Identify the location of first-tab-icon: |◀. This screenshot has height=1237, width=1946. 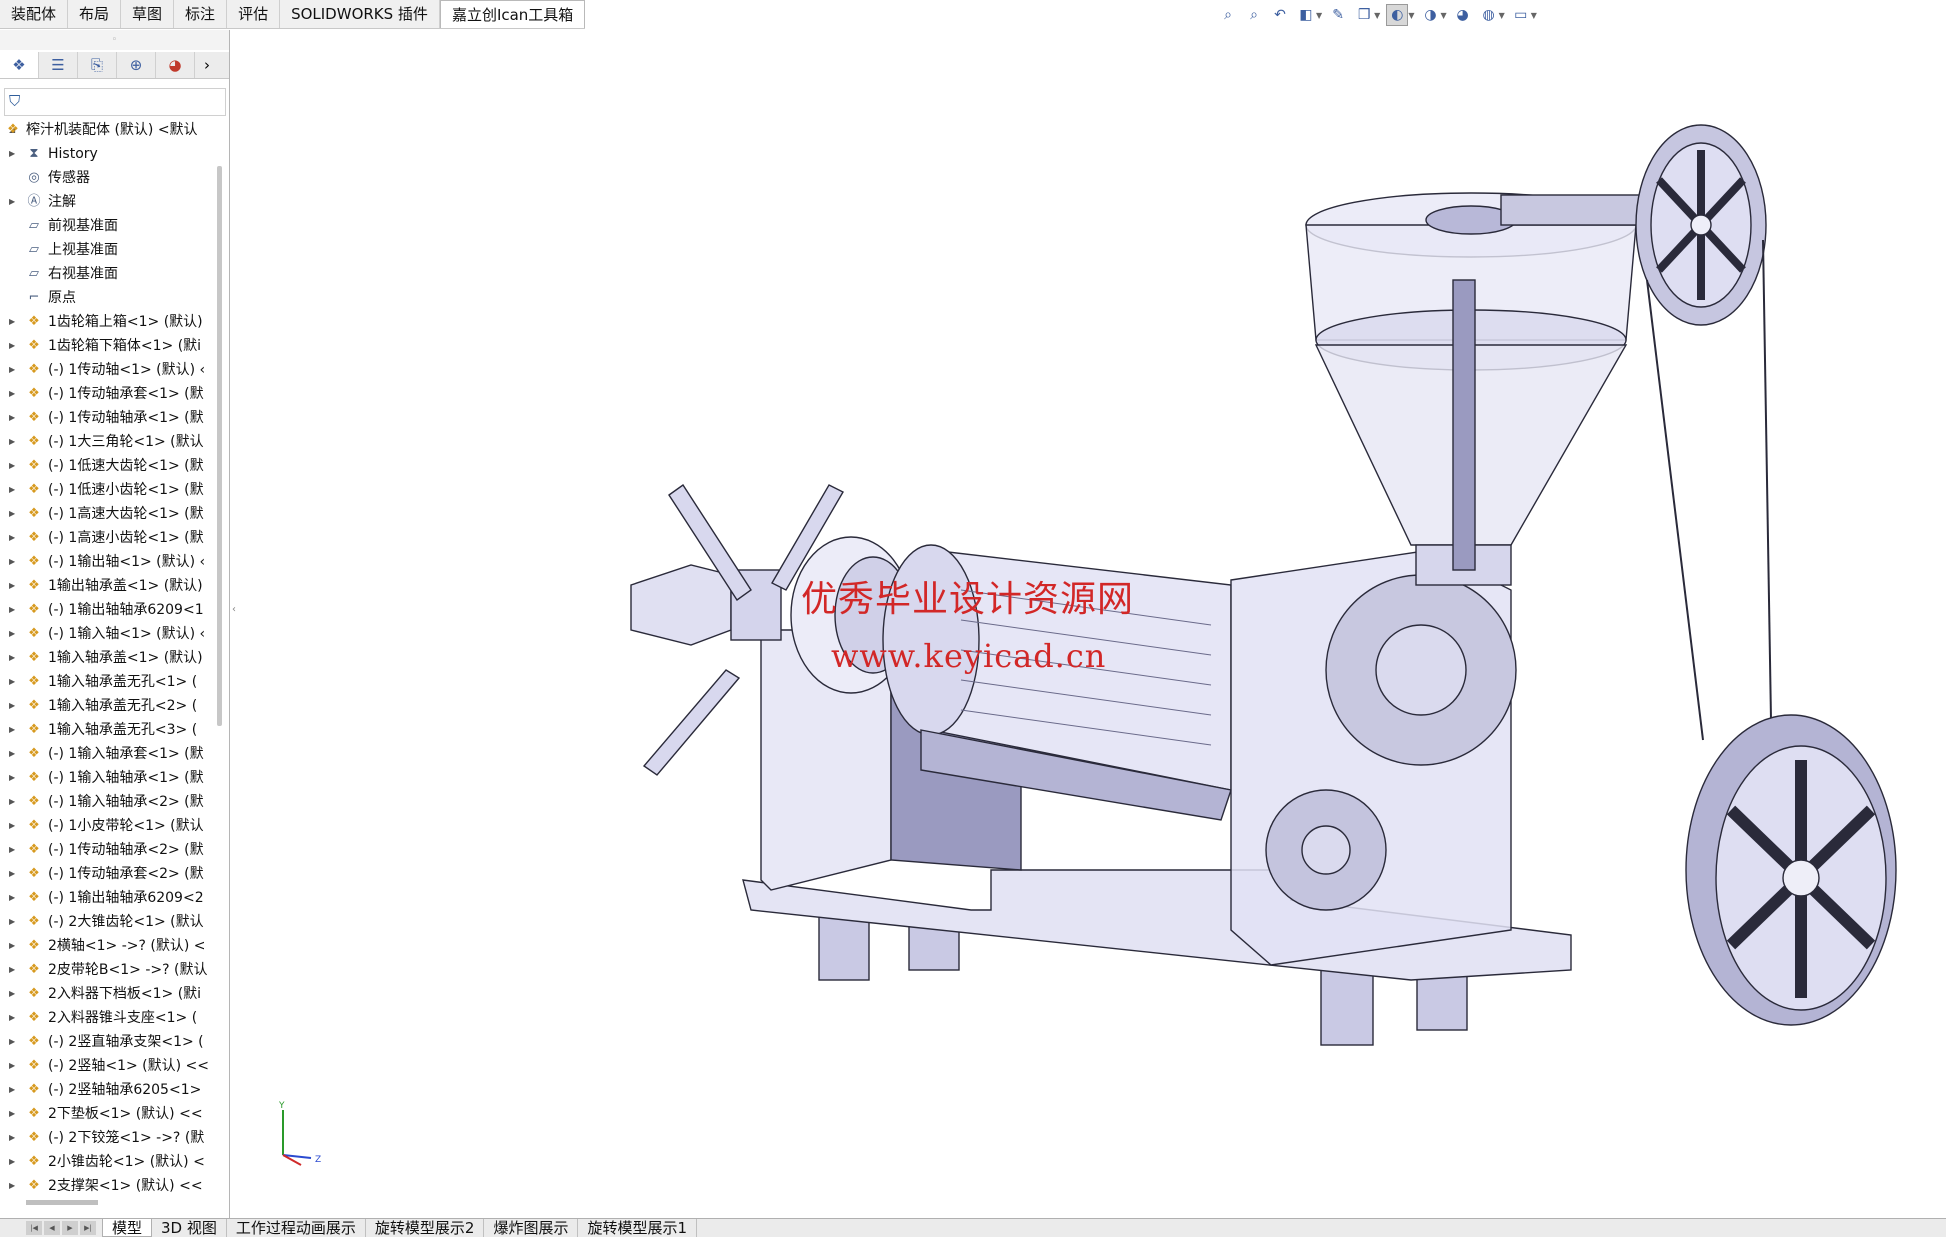
(34, 1228).